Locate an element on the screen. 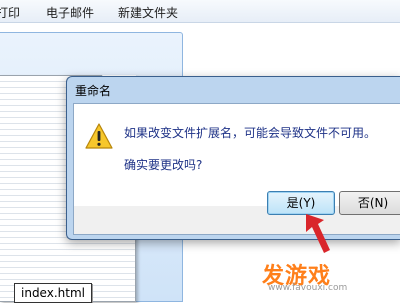 This screenshot has height=303, width=400. toolbar-item-new-folder: 新建文件夹 is located at coordinates (148, 12).